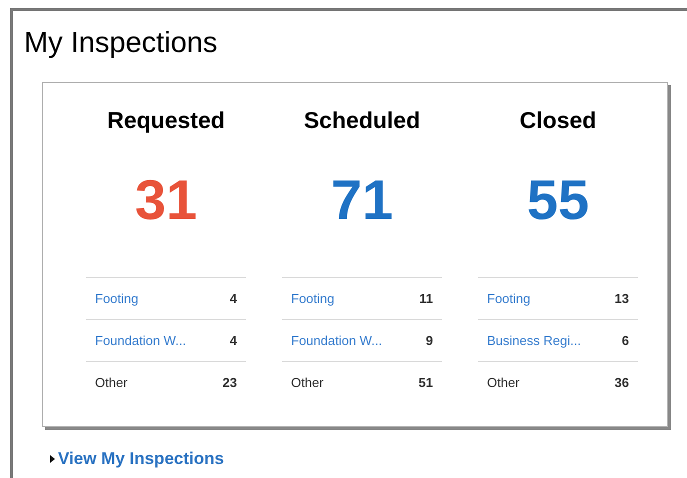  Describe the element at coordinates (558, 120) in the screenshot. I see `column-heading: Closed` at that location.